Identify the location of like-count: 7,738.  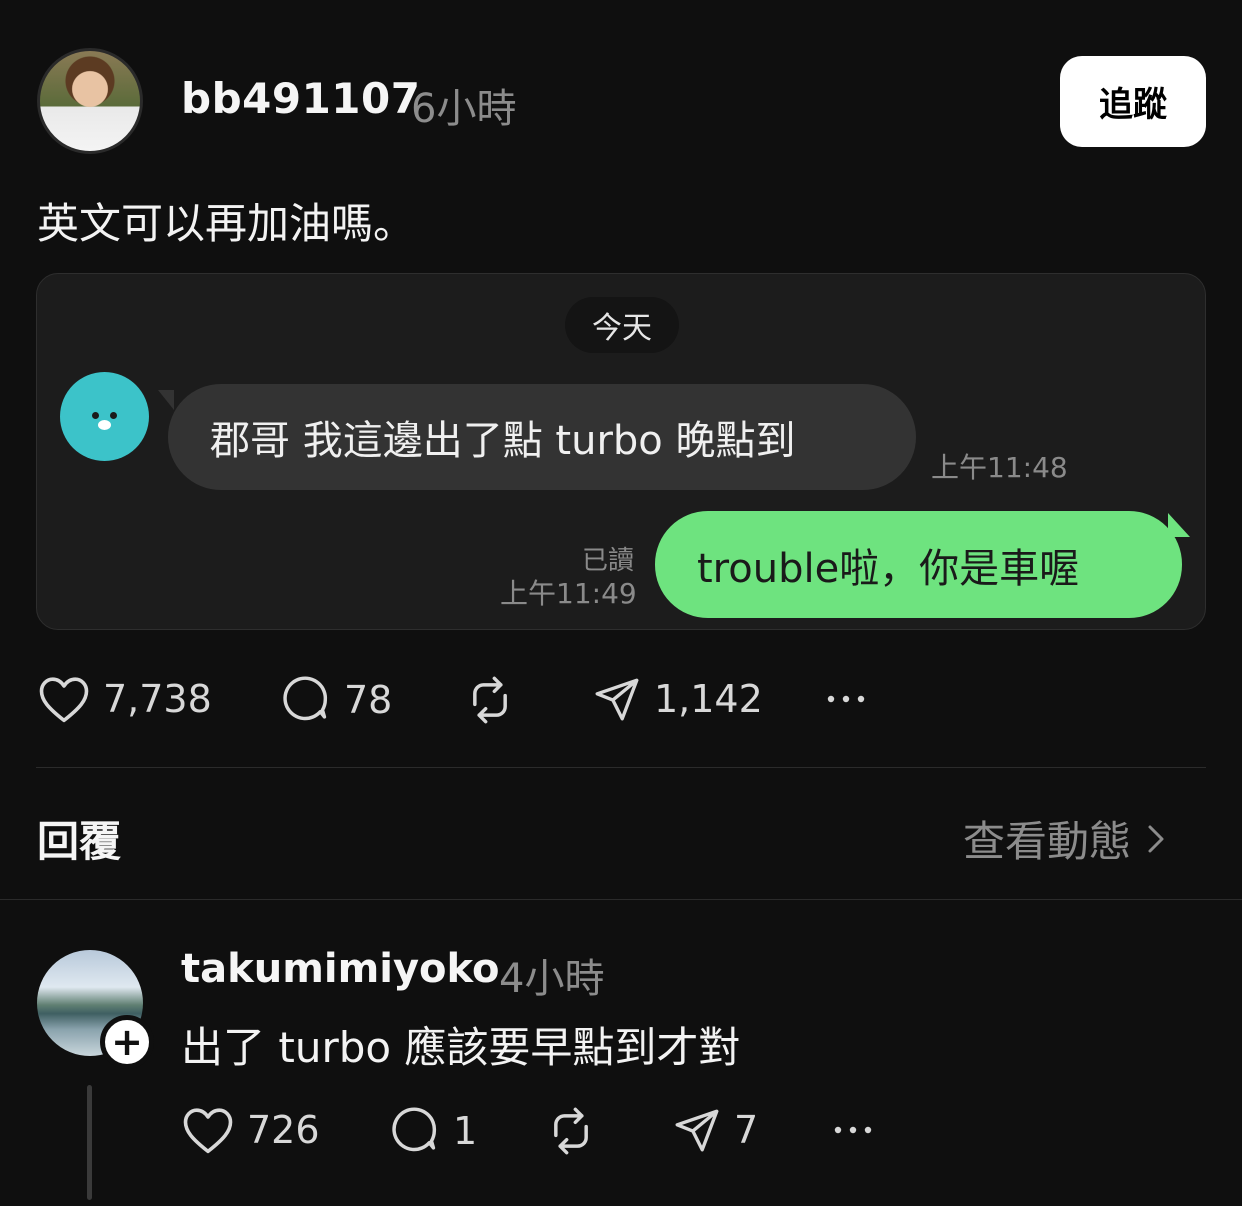
(157, 699).